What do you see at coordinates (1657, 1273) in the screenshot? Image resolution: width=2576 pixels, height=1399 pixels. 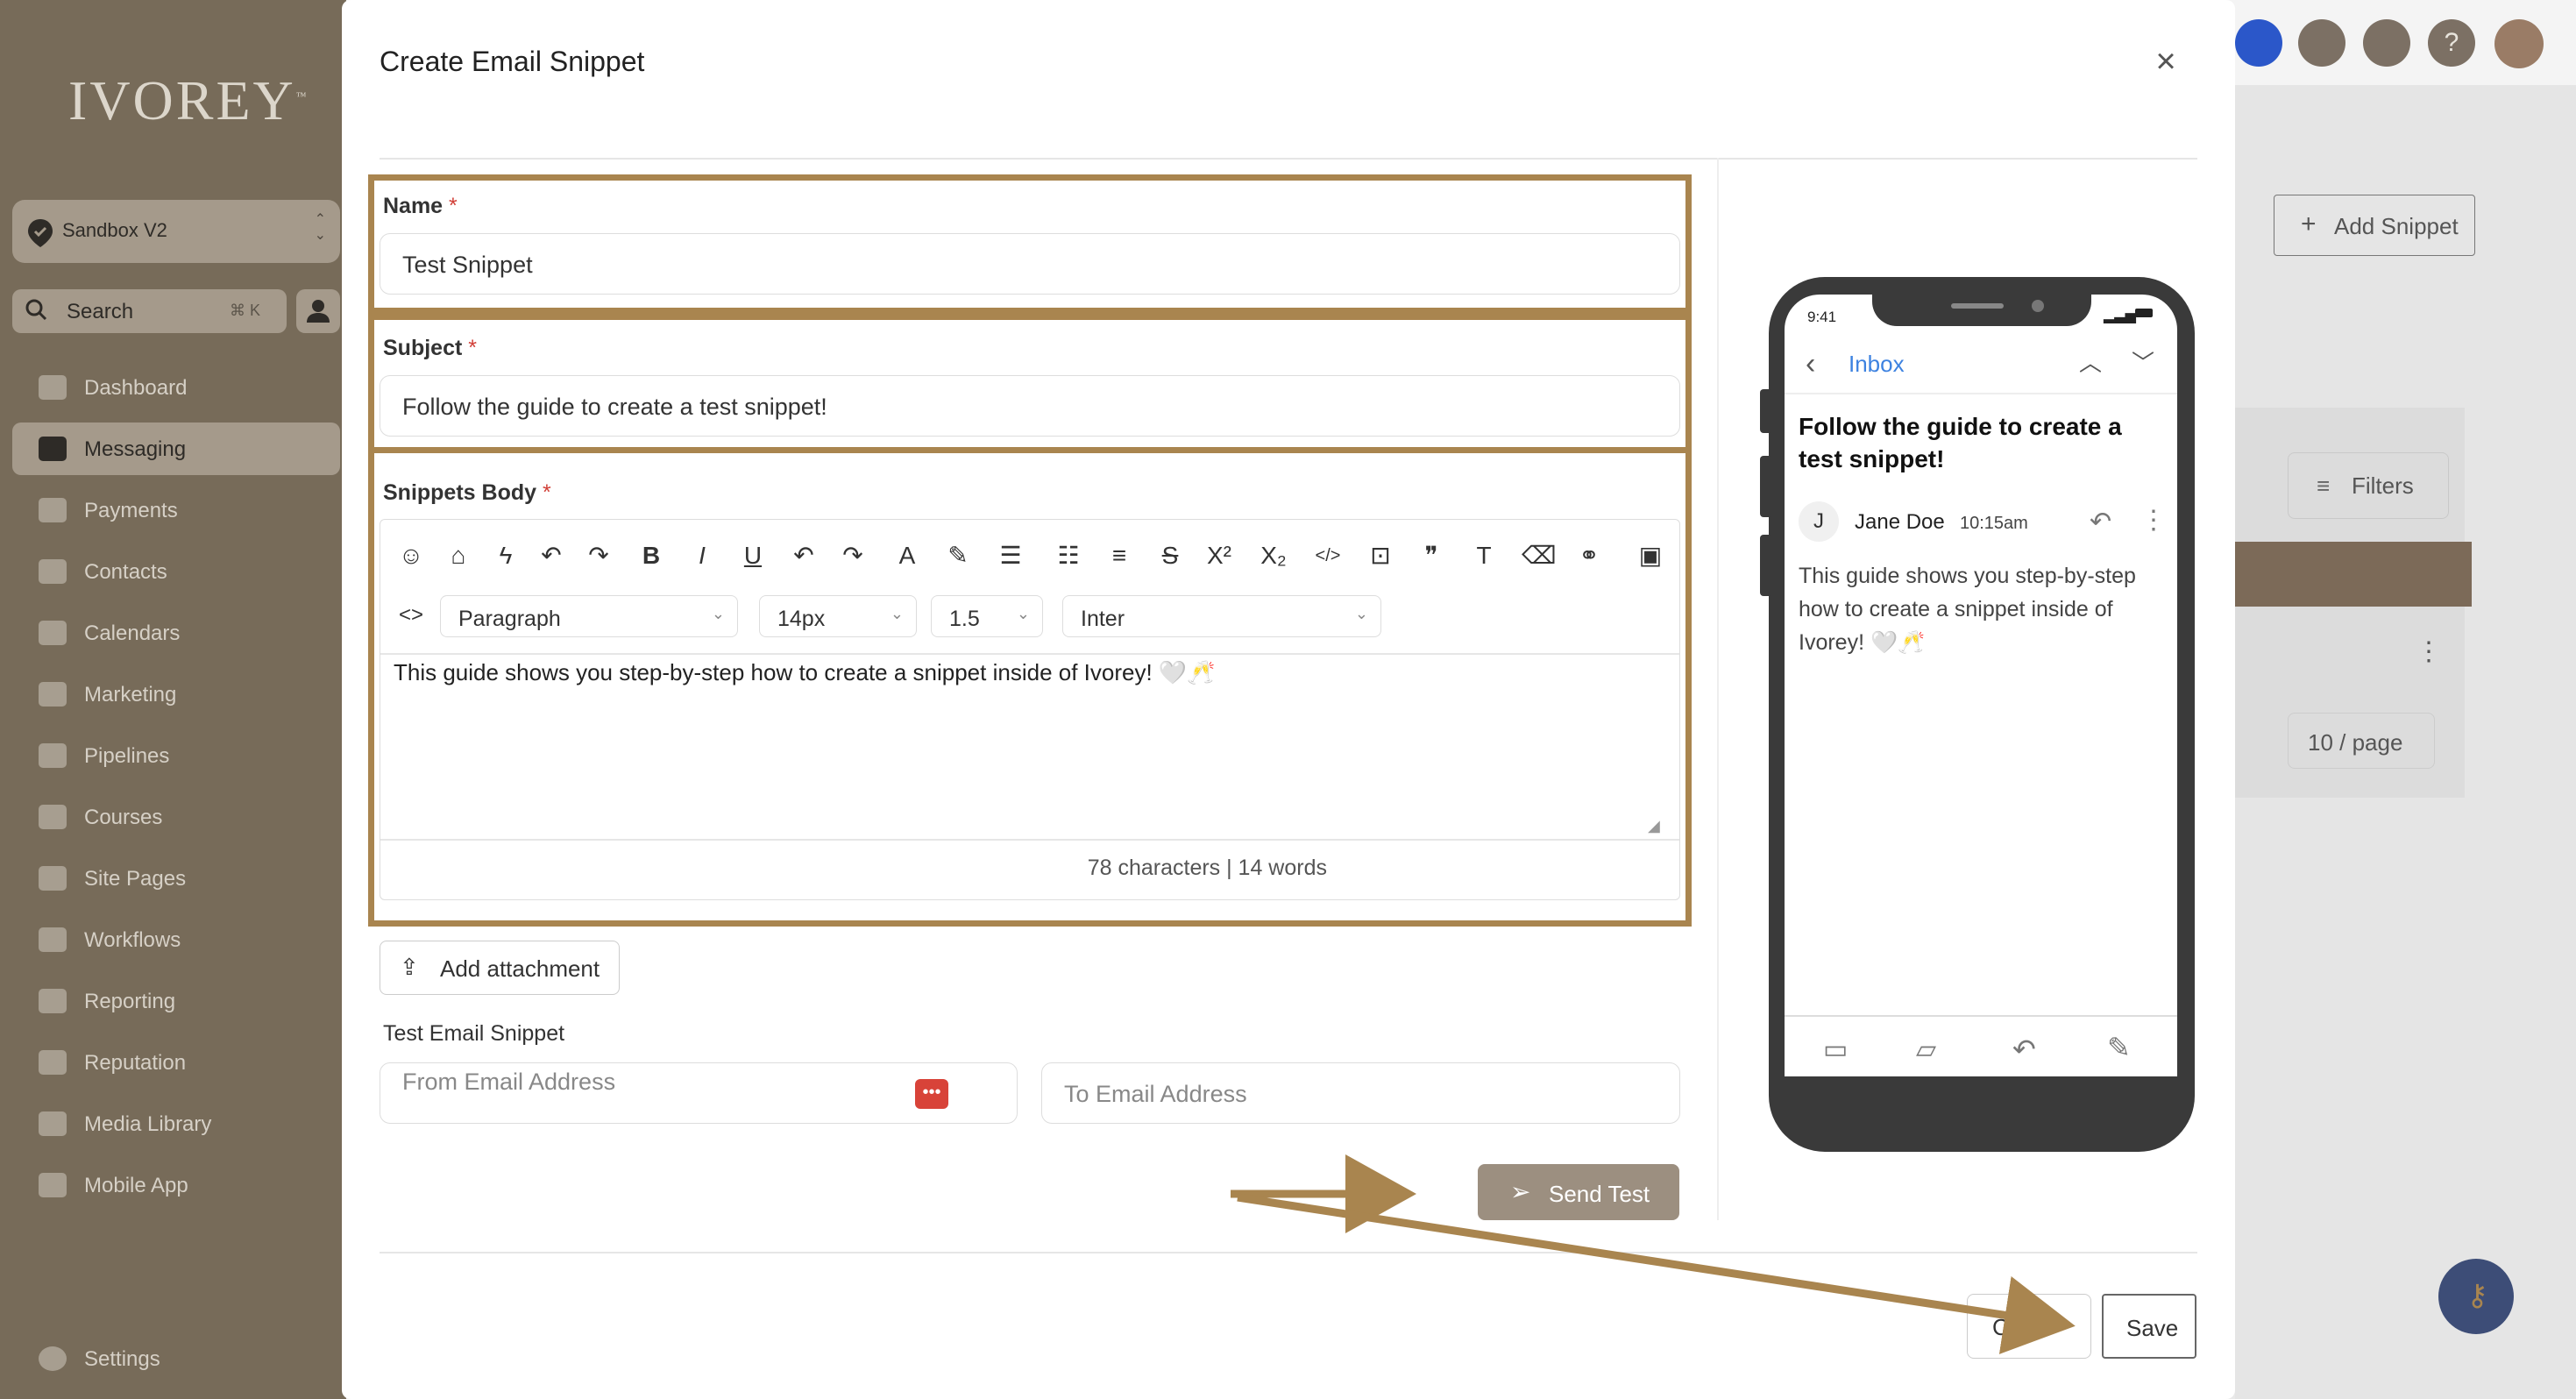 I see `arrow-to-save` at bounding box center [1657, 1273].